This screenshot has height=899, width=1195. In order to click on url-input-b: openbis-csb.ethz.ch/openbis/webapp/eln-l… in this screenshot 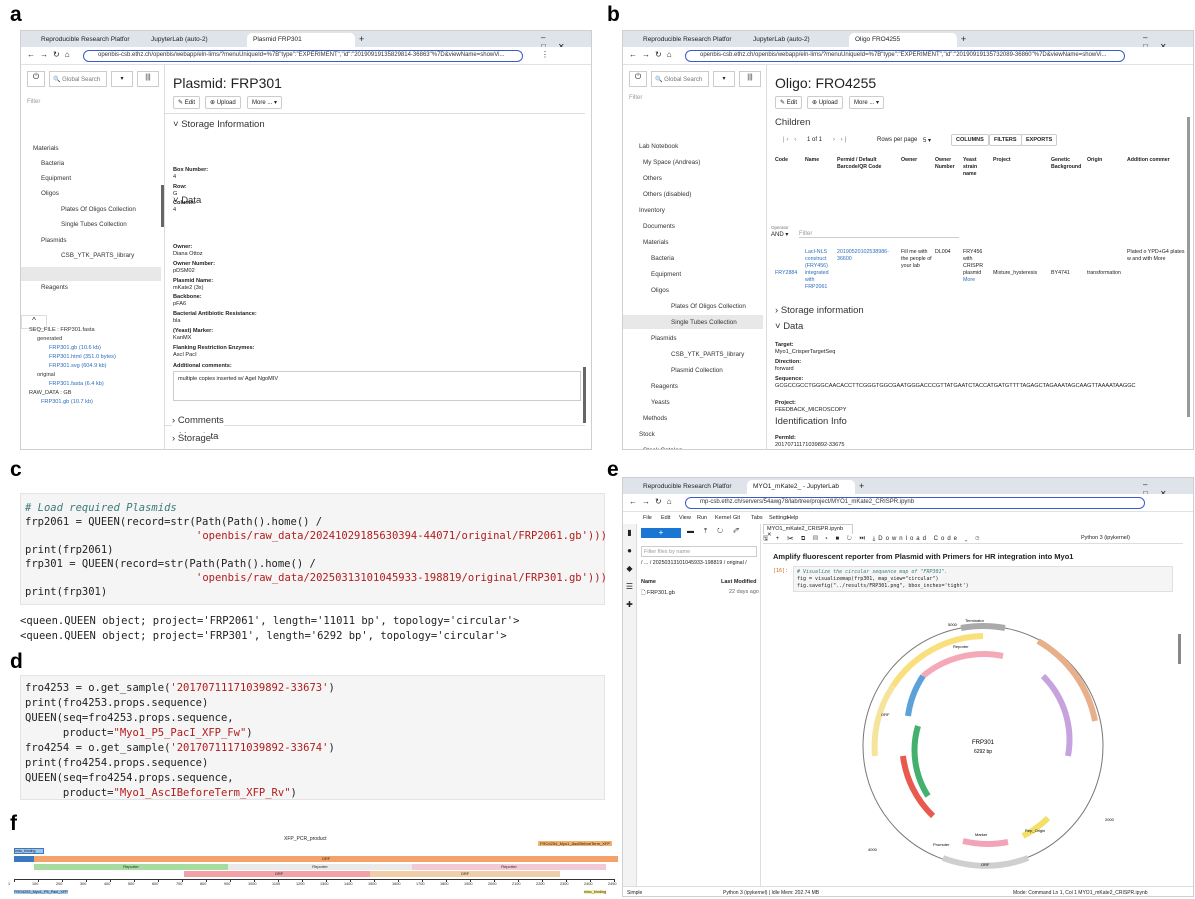, I will do `click(905, 56)`.